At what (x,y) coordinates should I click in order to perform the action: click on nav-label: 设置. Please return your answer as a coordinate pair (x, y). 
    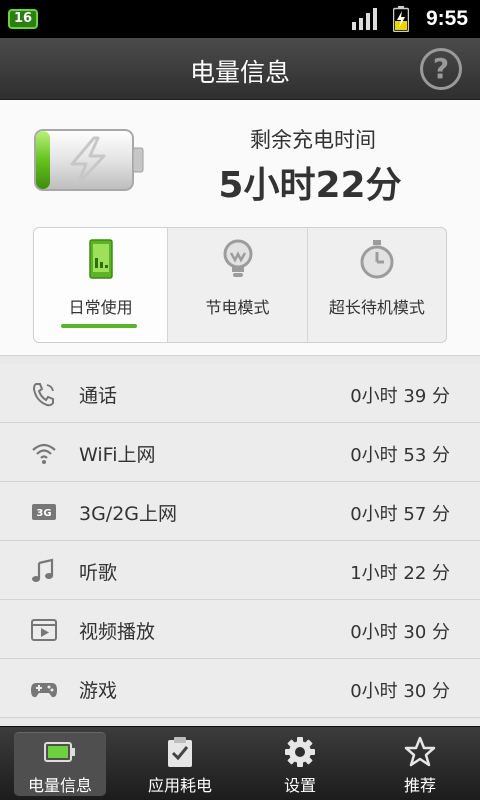
    Looking at the image, I should click on (299, 785).